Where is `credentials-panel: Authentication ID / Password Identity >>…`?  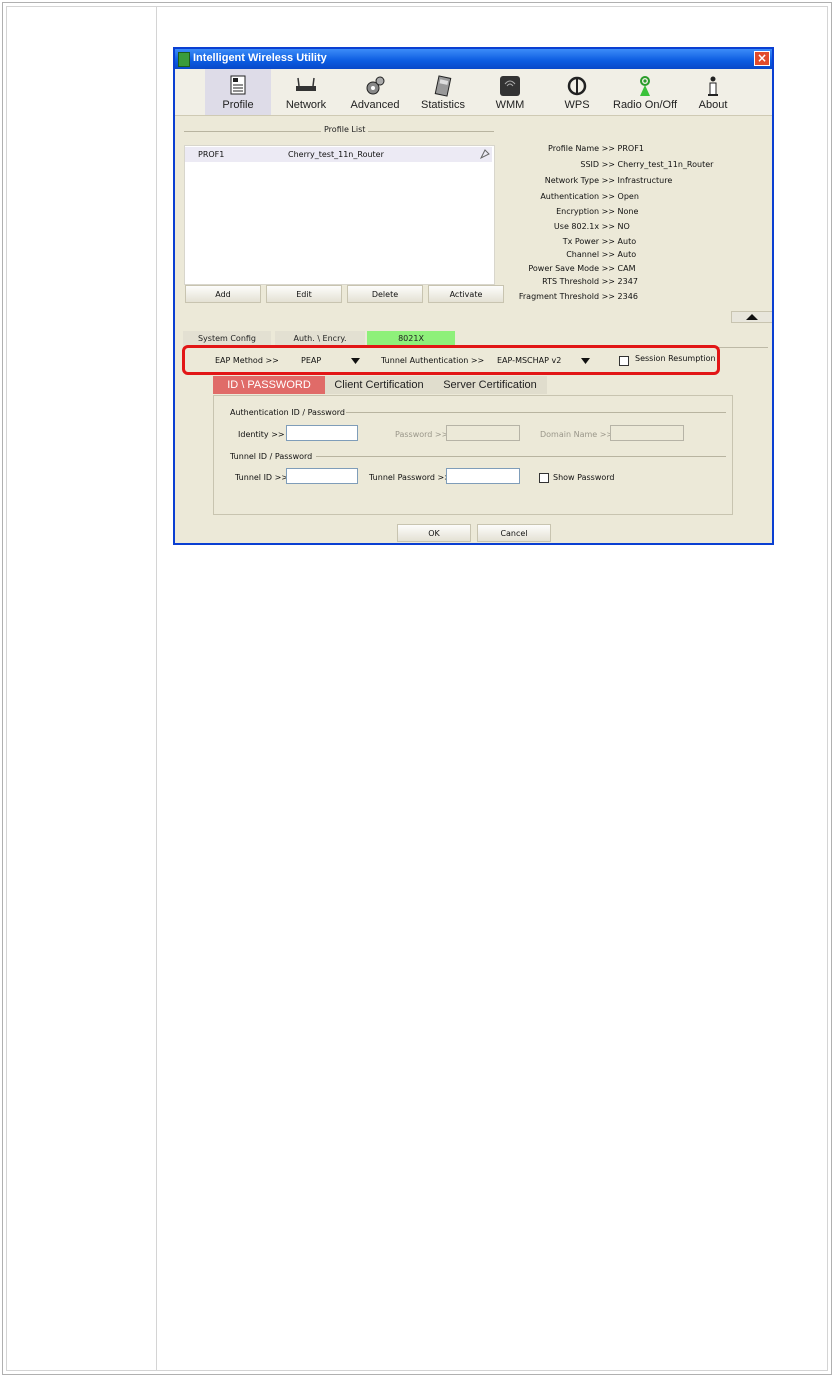 credentials-panel: Authentication ID / Password Identity >>… is located at coordinates (473, 455).